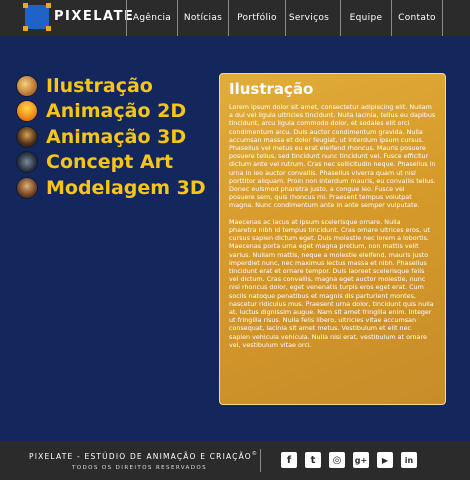 The height and width of the screenshot is (480, 470). Describe the element at coordinates (116, 137) in the screenshot. I see `category-label: Animação 3D` at that location.